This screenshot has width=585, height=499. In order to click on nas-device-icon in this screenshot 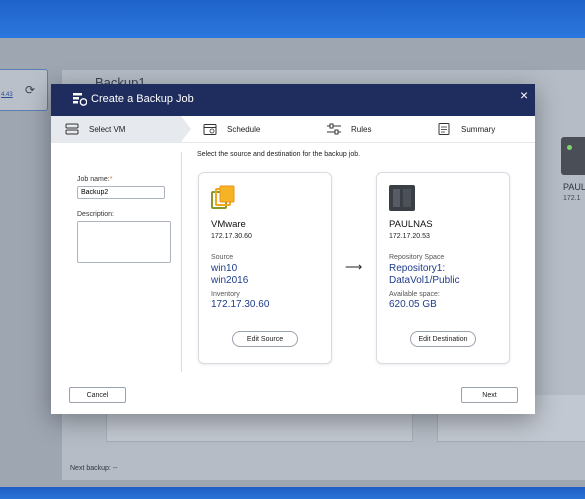, I will do `click(573, 156)`.